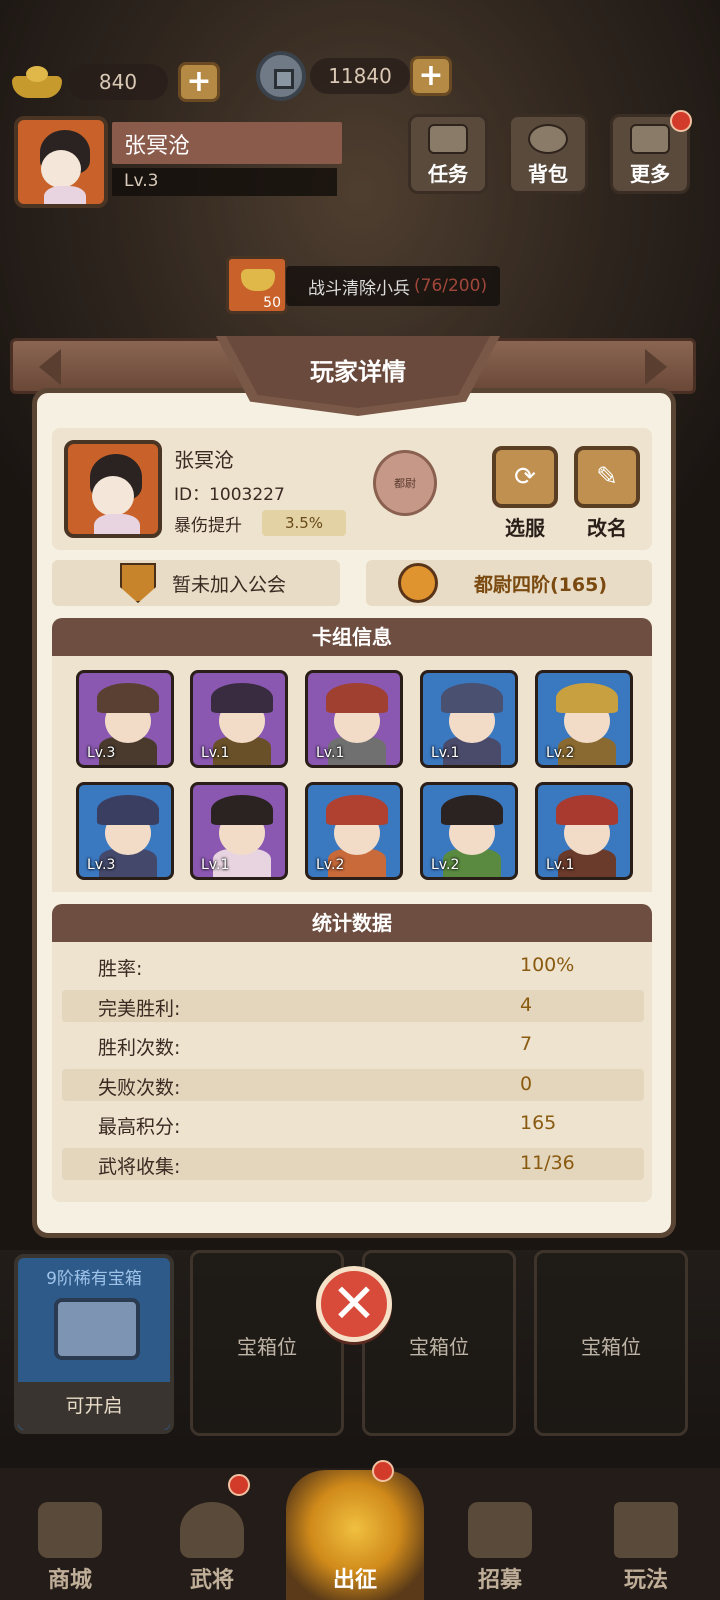 The height and width of the screenshot is (1600, 720). Describe the element at coordinates (547, 1162) in the screenshot. I see `stat-value: 11/36` at that location.